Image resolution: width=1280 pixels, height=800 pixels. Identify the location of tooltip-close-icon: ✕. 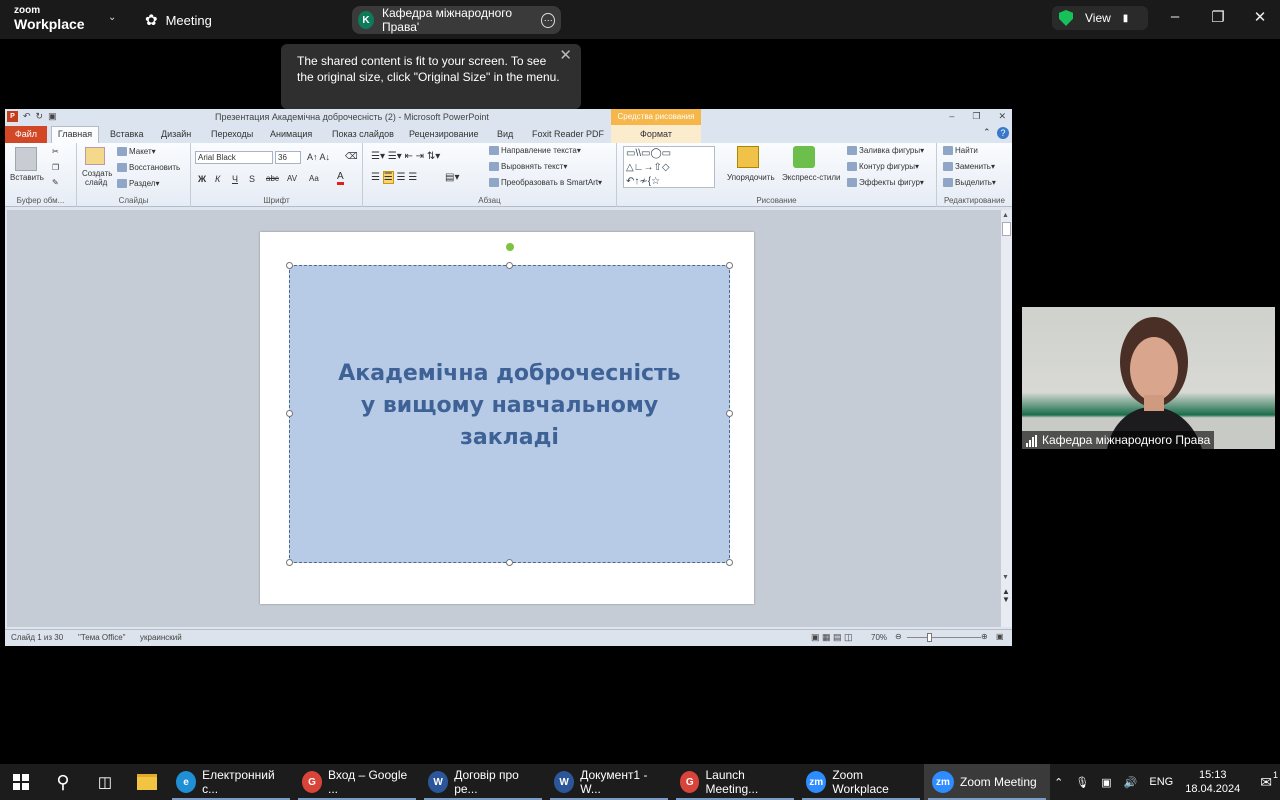
(565, 56).